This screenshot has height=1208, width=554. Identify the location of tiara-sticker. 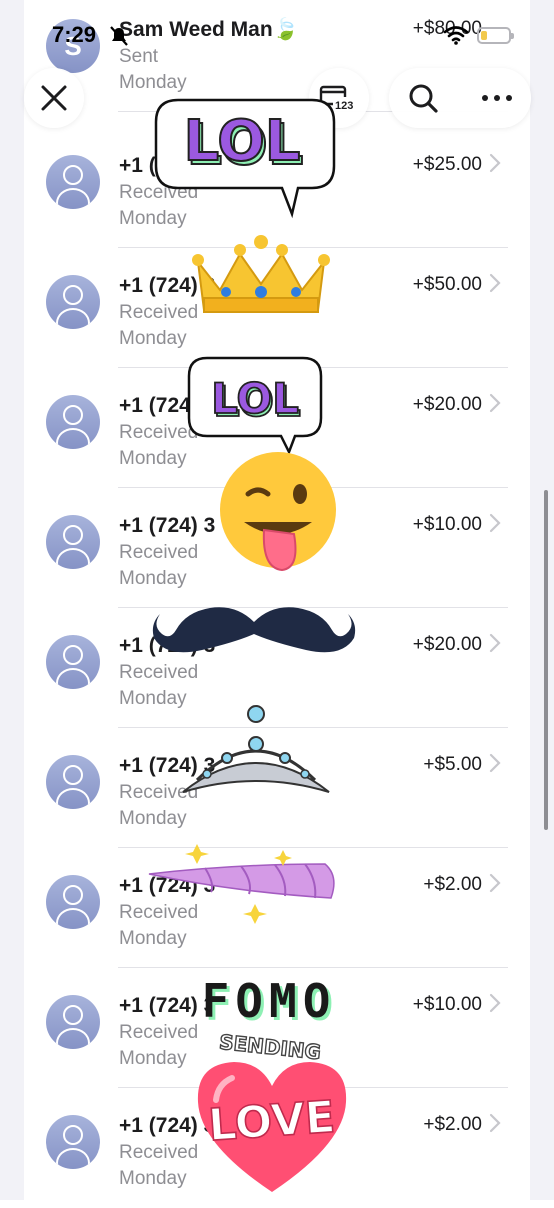
(256, 749).